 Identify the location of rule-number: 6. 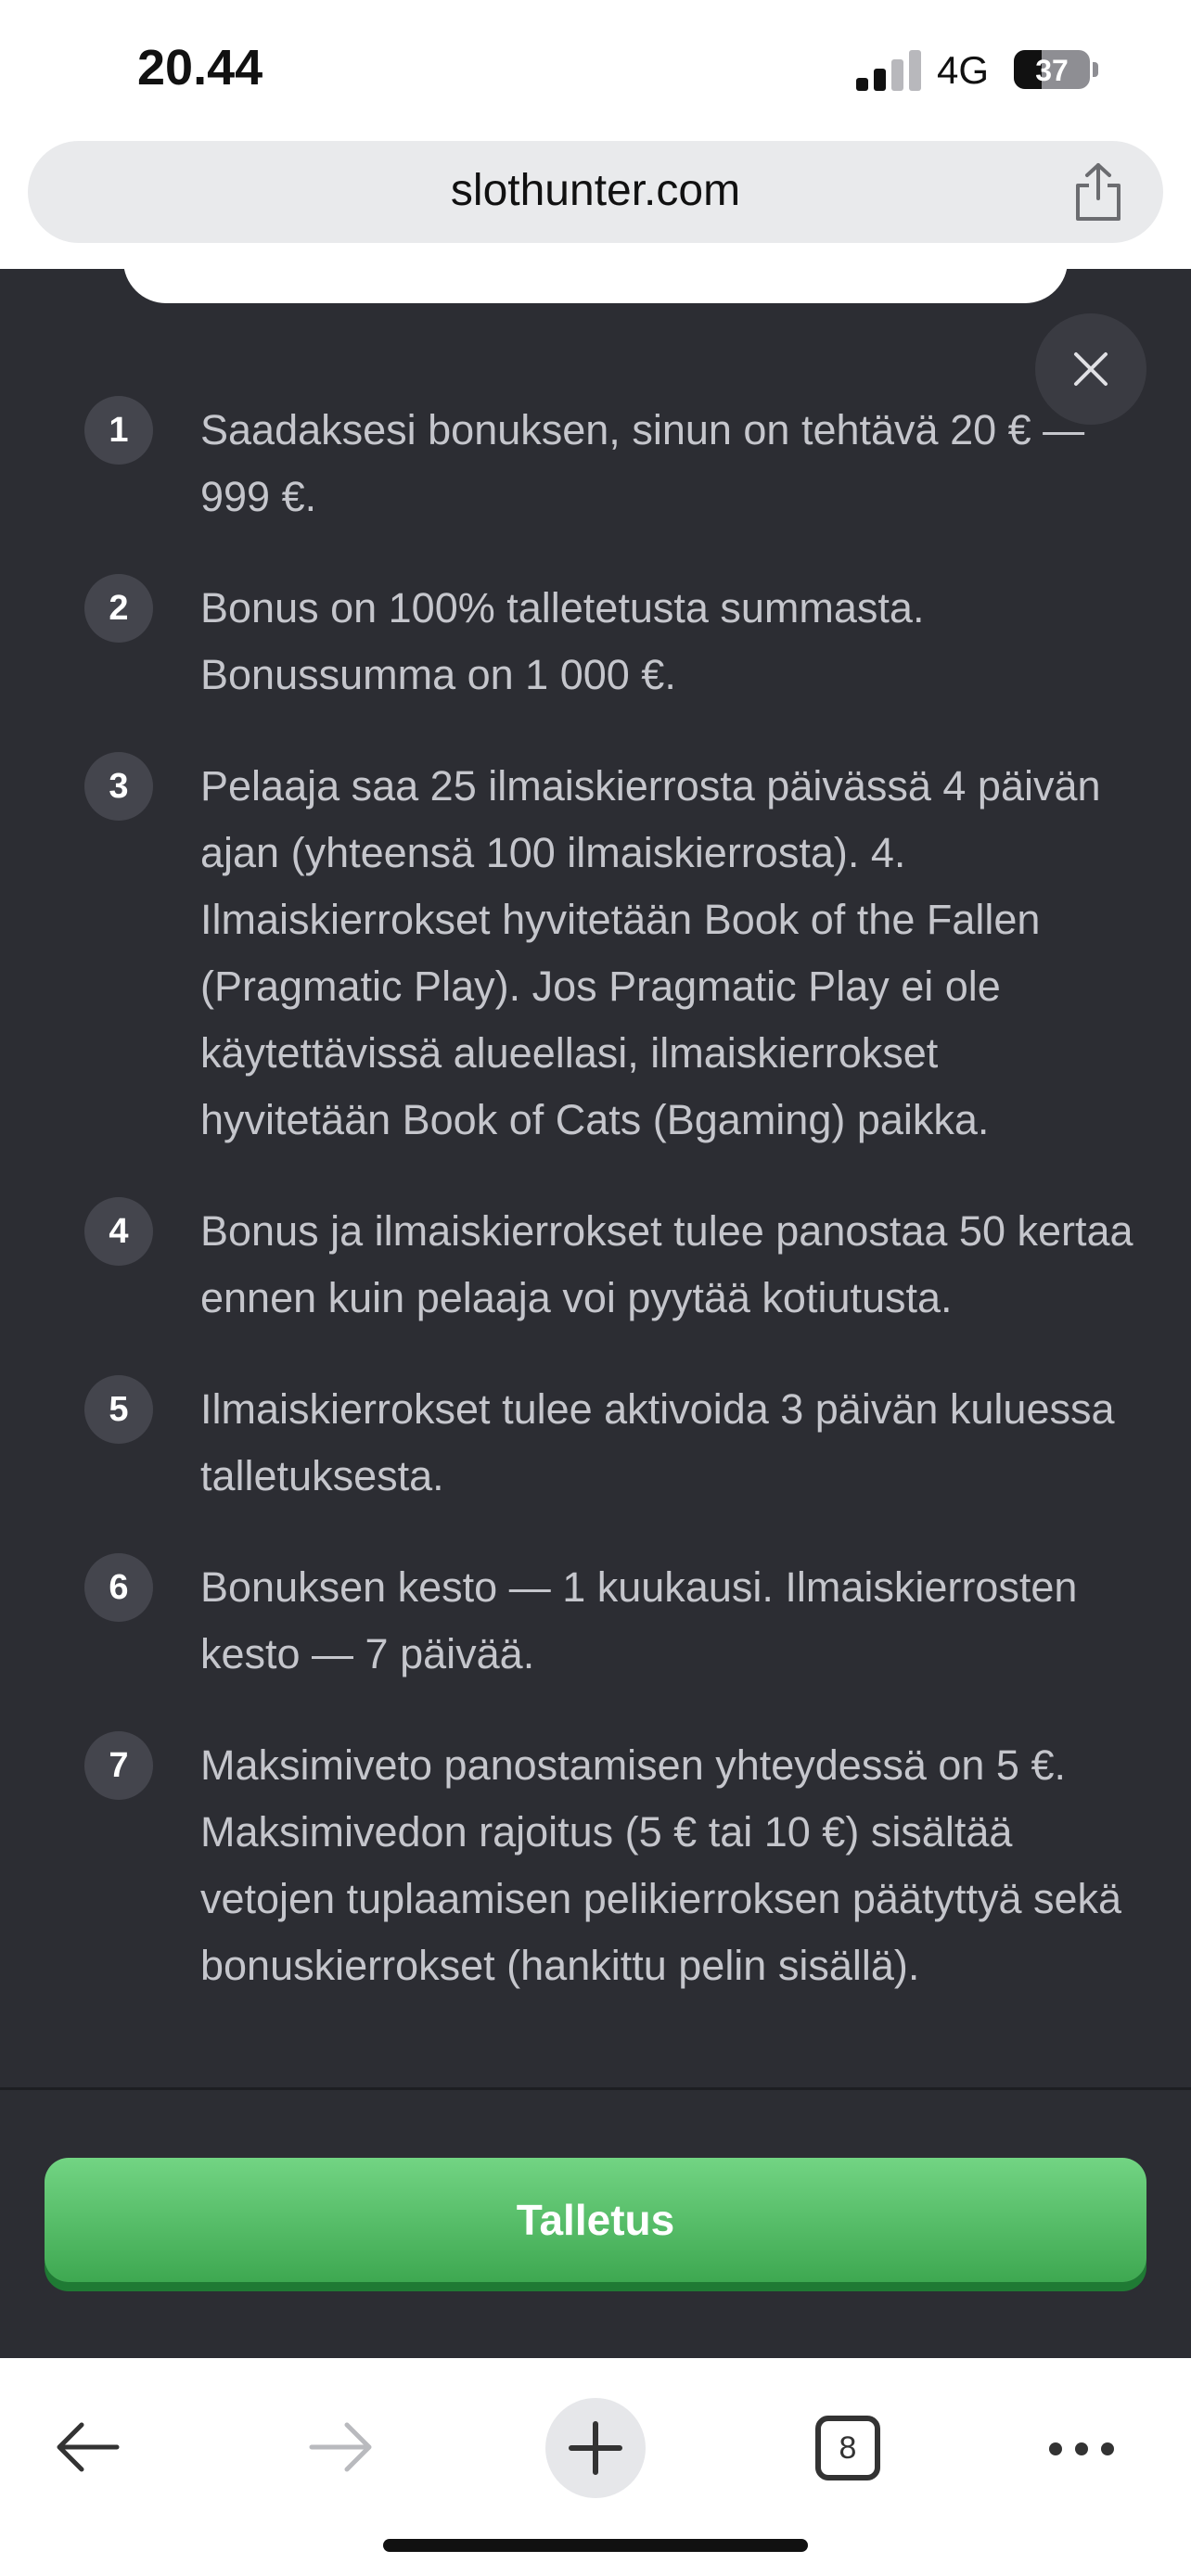
(118, 1587).